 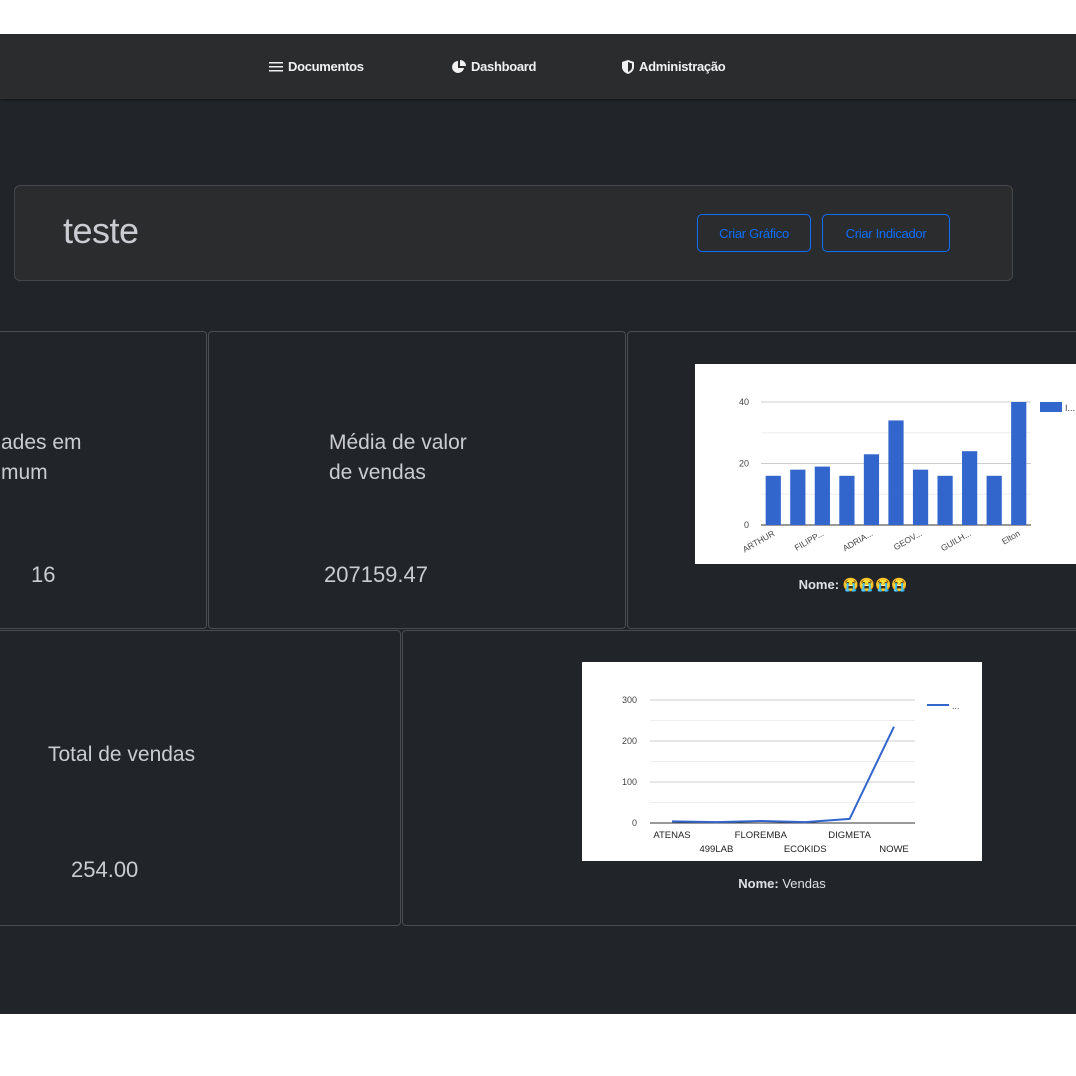 I want to click on dashboard-title: teste, so click(x=101, y=230).